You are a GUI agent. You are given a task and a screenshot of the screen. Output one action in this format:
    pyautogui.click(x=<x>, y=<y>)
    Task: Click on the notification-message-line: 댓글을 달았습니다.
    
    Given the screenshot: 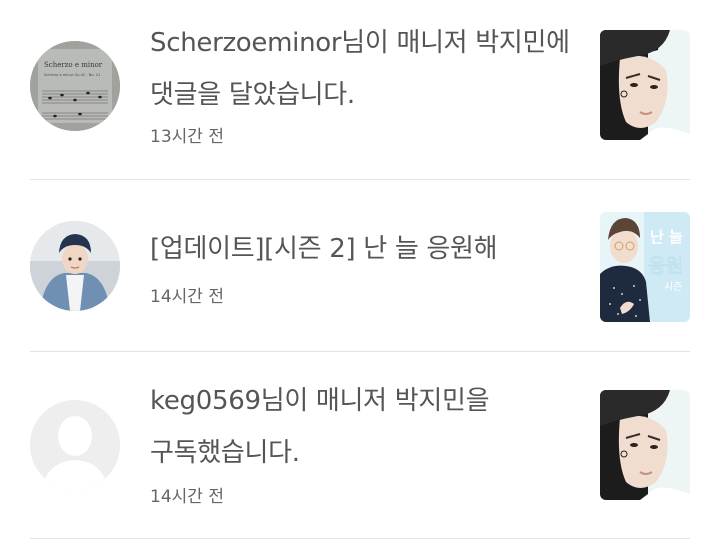 What is the action you would take?
    pyautogui.click(x=252, y=95)
    